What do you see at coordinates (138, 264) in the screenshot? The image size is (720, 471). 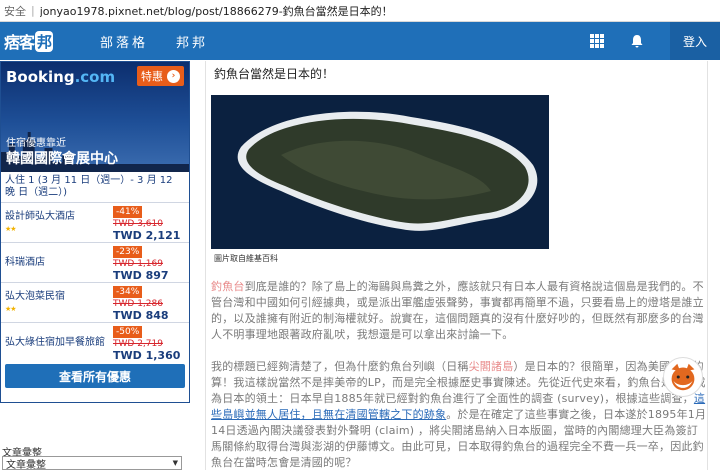 I see `old-price: TWD 1,169` at bounding box center [138, 264].